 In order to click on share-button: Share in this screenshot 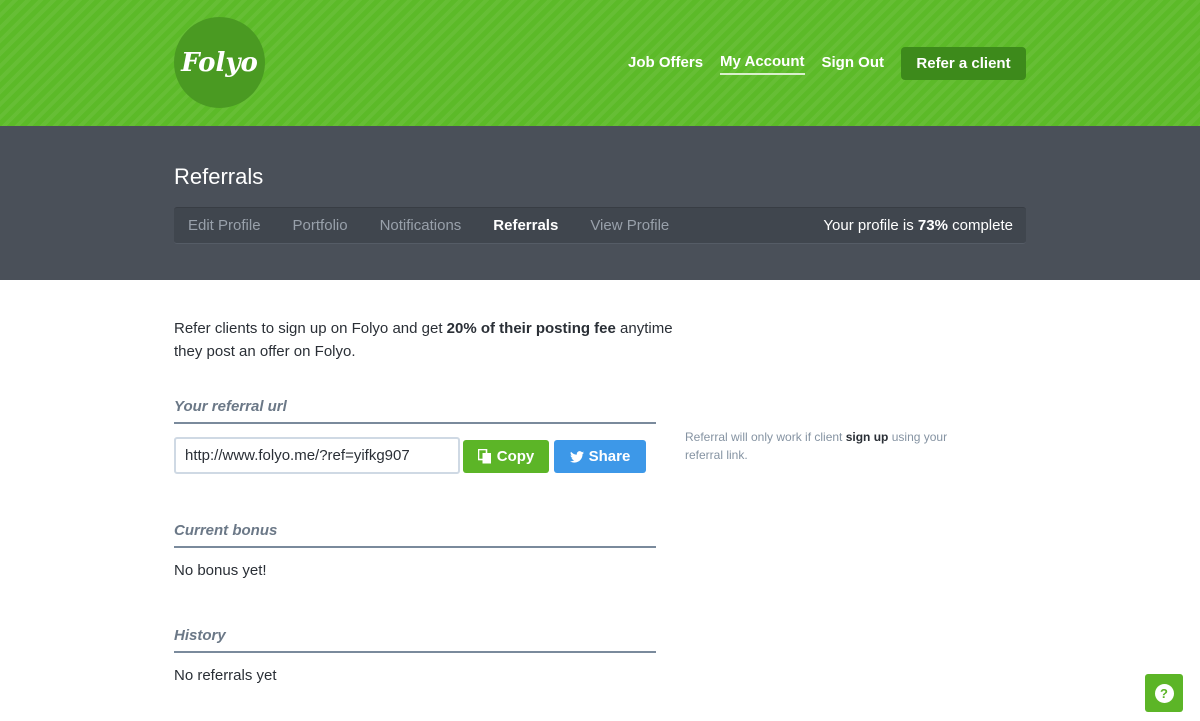, I will do `click(600, 456)`.